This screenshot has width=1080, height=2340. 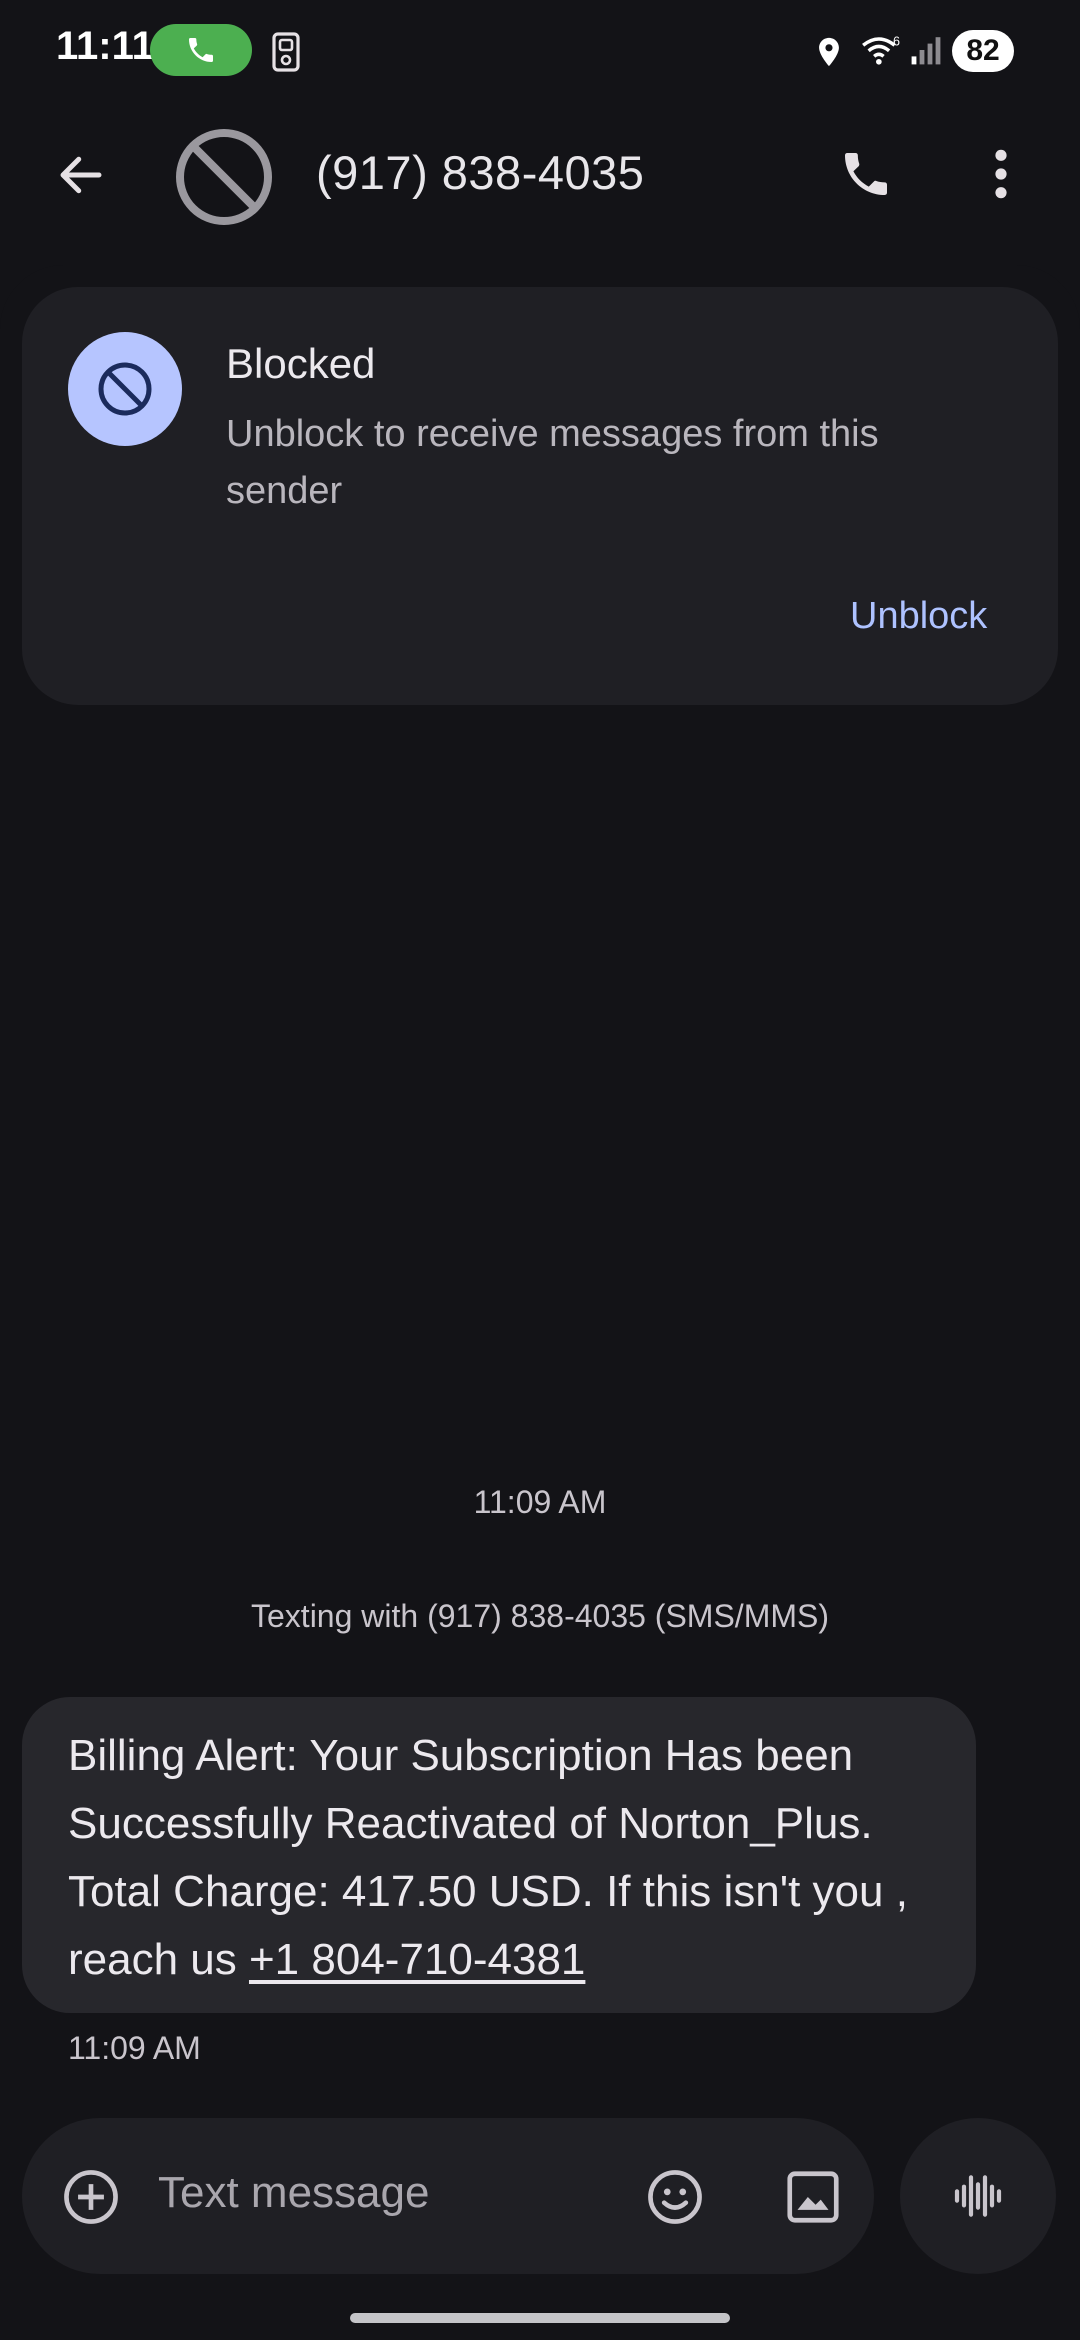 What do you see at coordinates (448, 2196) in the screenshot?
I see `composer` at bounding box center [448, 2196].